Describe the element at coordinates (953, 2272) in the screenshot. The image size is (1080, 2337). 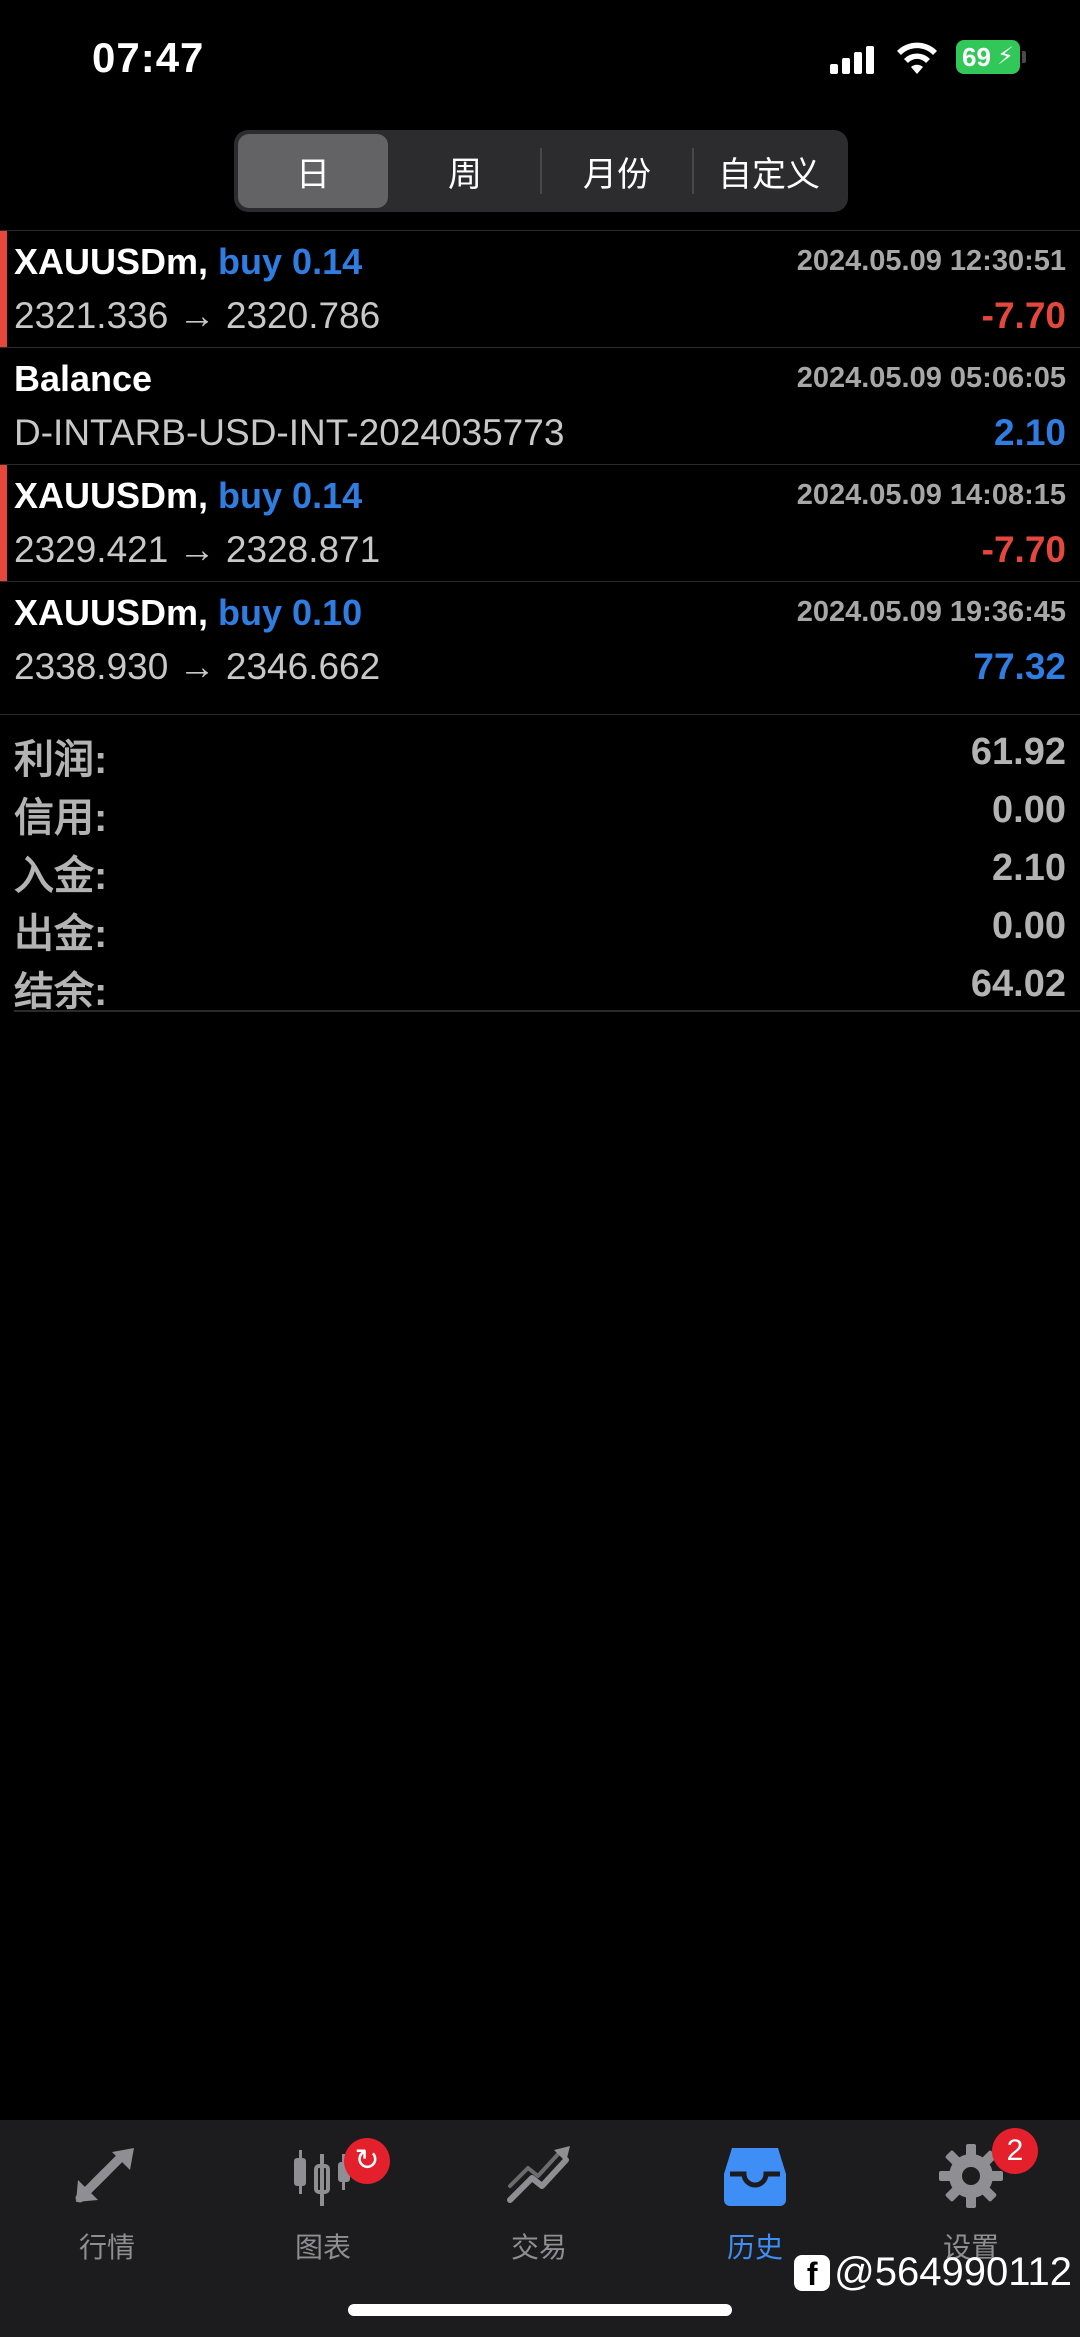
I see `watermark-text: @564990112` at that location.